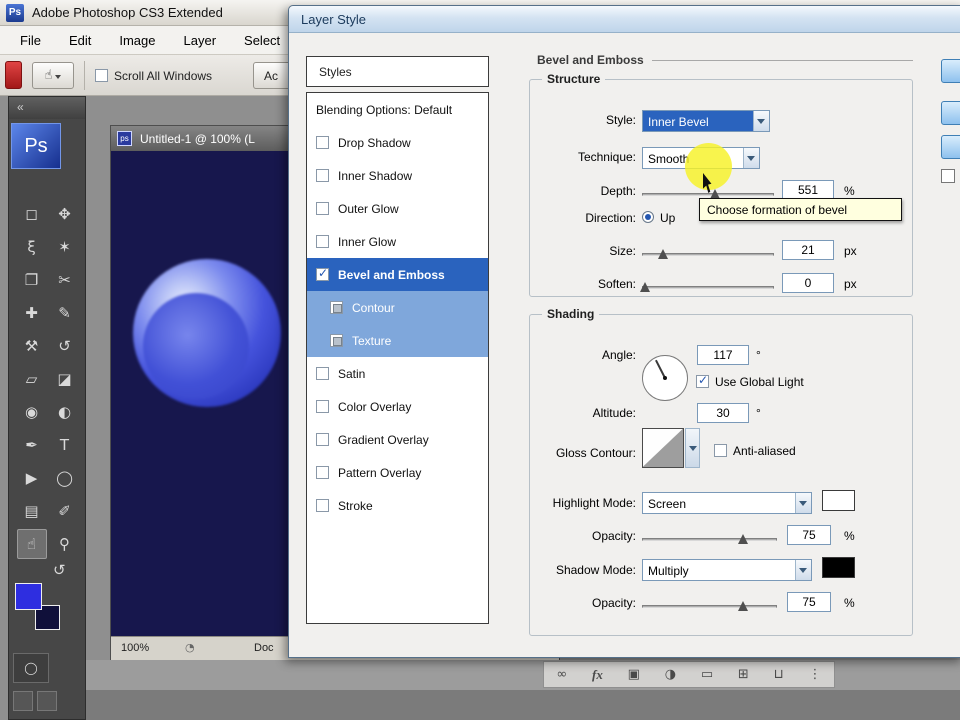 The image size is (960, 720). Describe the element at coordinates (397, 241) in the screenshot. I see `style-item-inner-glow: Inner Glow` at that location.